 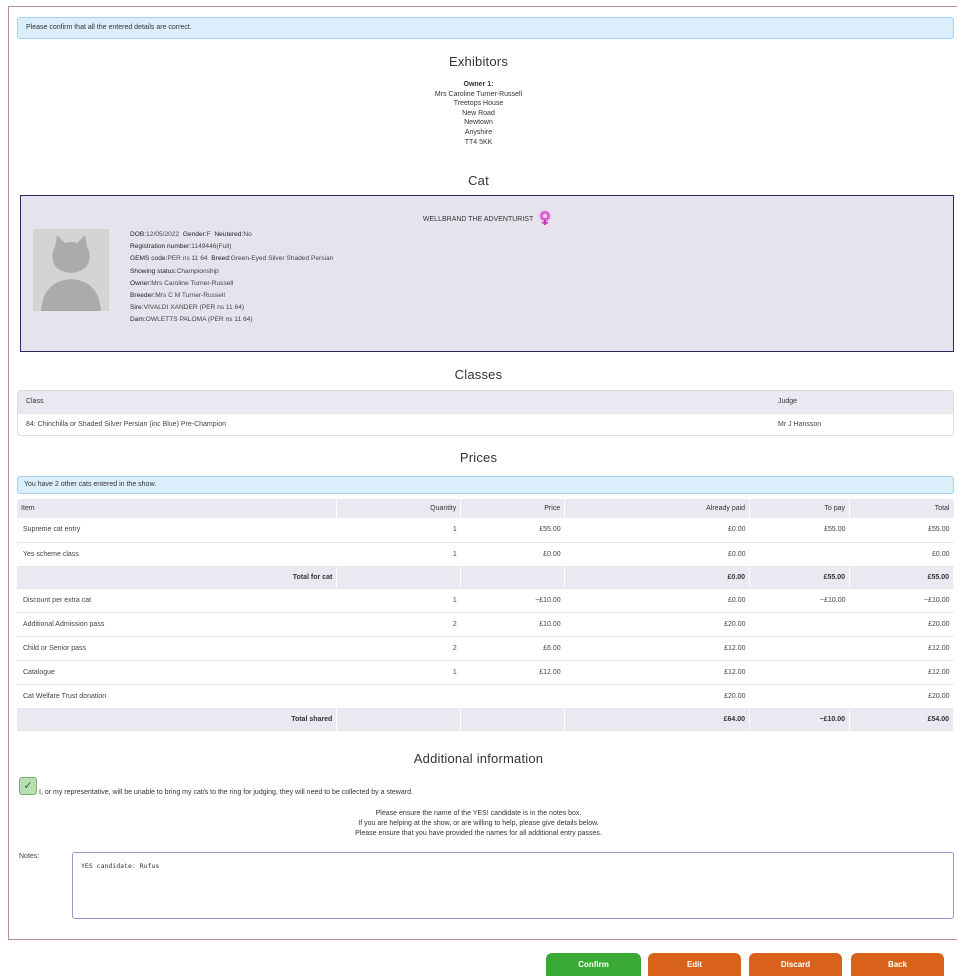 I want to click on status-value: Championship, so click(x=197, y=271).